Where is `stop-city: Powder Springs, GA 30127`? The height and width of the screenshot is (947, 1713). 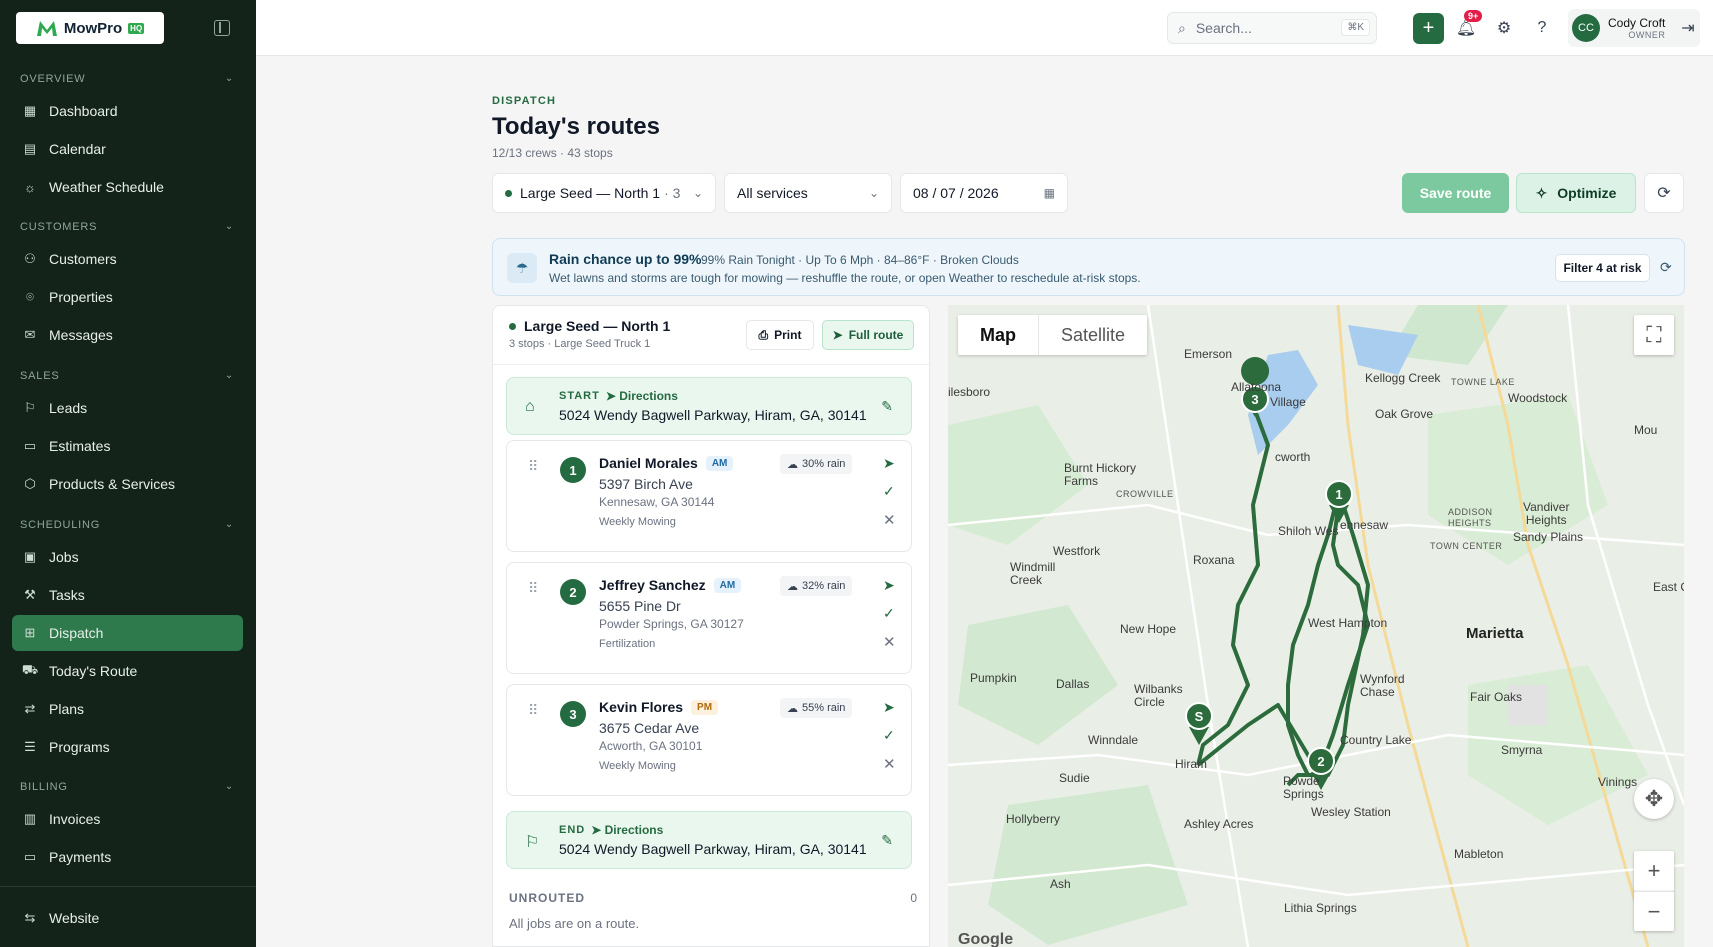
stop-city: Powder Springs, GA 30127 is located at coordinates (671, 624).